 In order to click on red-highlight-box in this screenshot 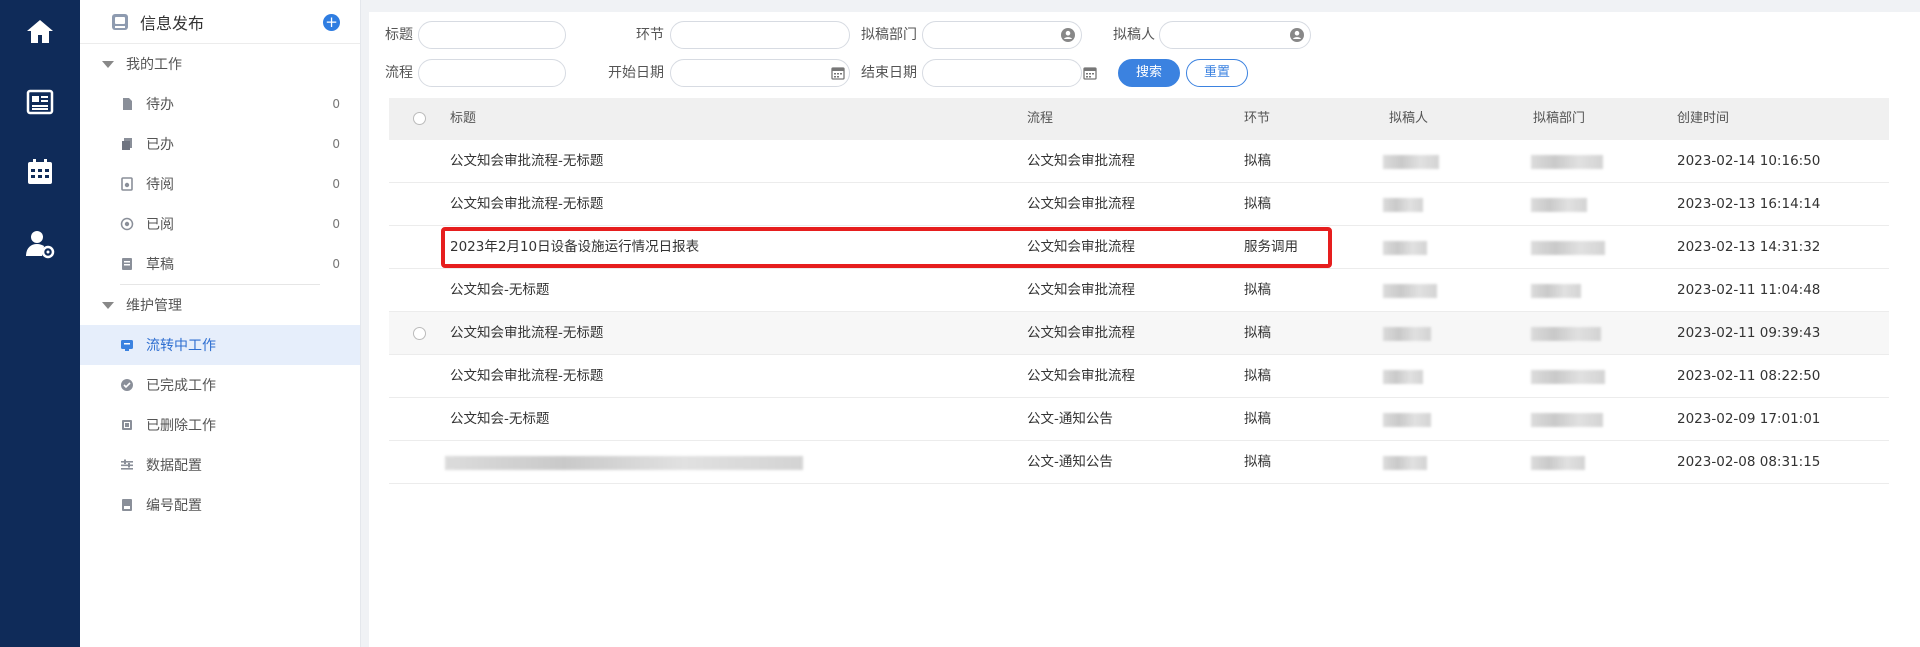, I will do `click(886, 247)`.